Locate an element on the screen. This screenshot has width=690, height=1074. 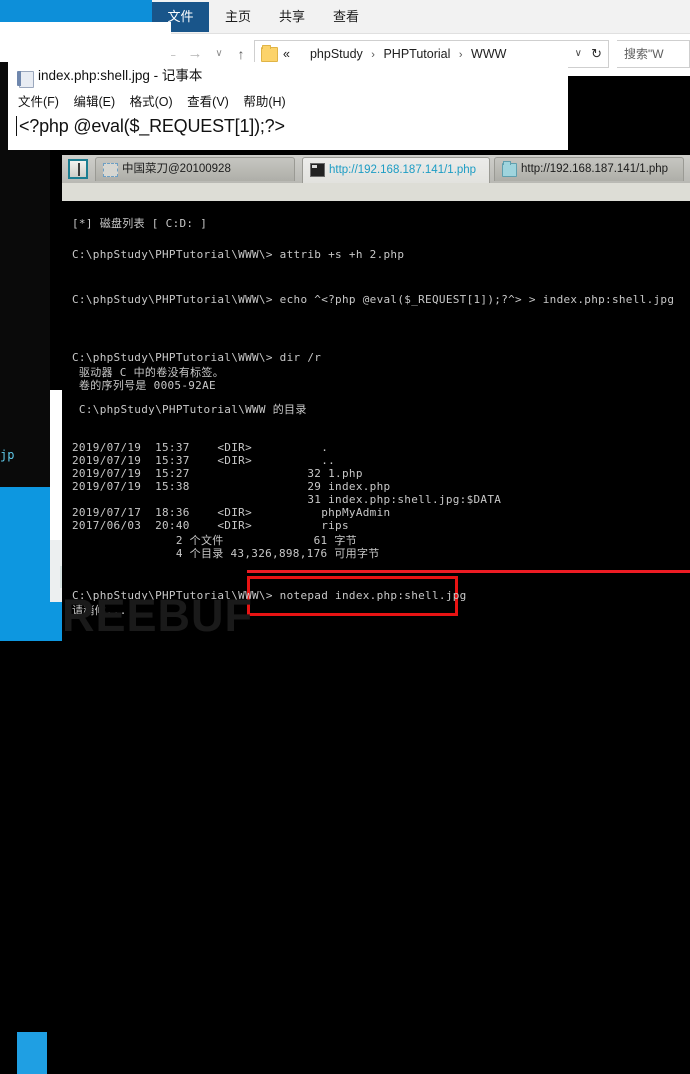
console-line: C:\phpStudy\PHPTutorial\WWW 的目录 is located at coordinates (189, 409).